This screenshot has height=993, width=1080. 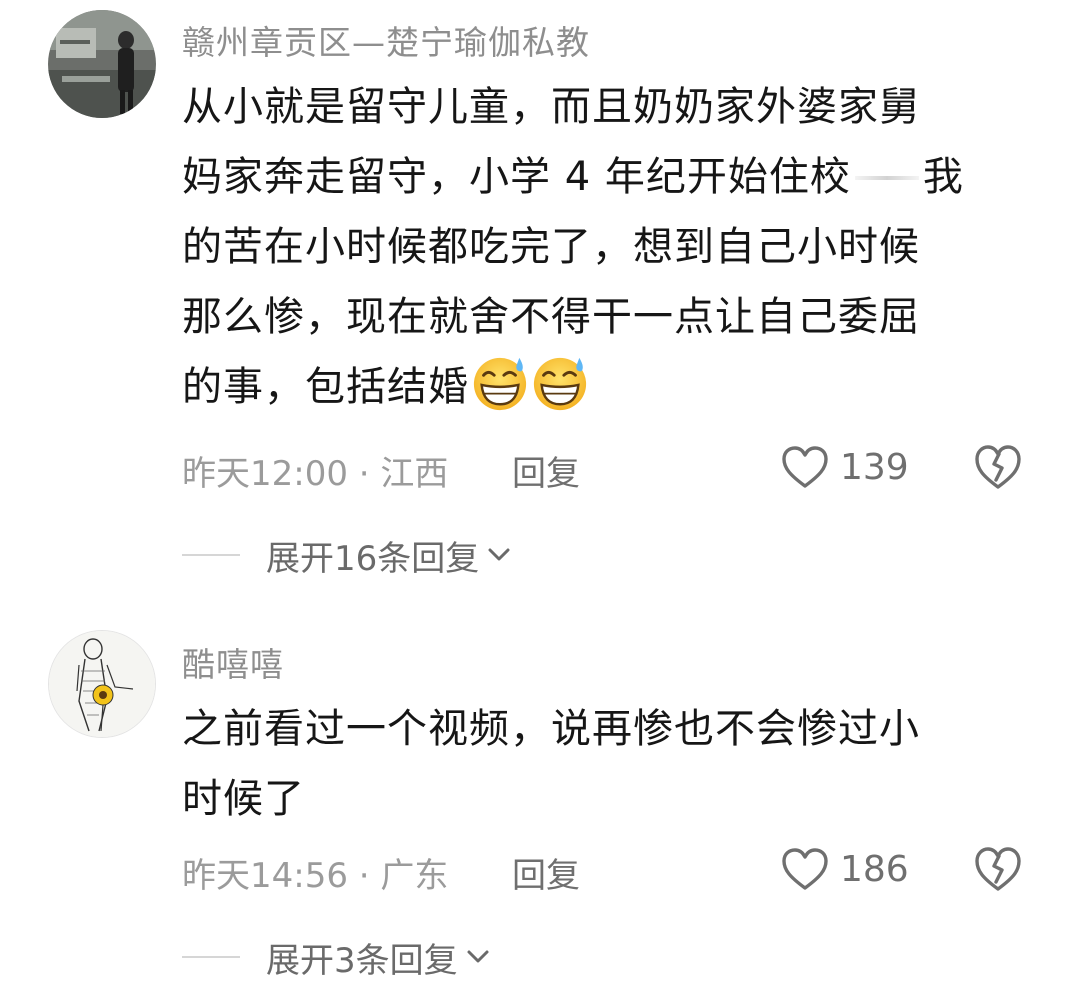 What do you see at coordinates (362, 960) in the screenshot?
I see `expand-replies-label: 展开3条回复` at bounding box center [362, 960].